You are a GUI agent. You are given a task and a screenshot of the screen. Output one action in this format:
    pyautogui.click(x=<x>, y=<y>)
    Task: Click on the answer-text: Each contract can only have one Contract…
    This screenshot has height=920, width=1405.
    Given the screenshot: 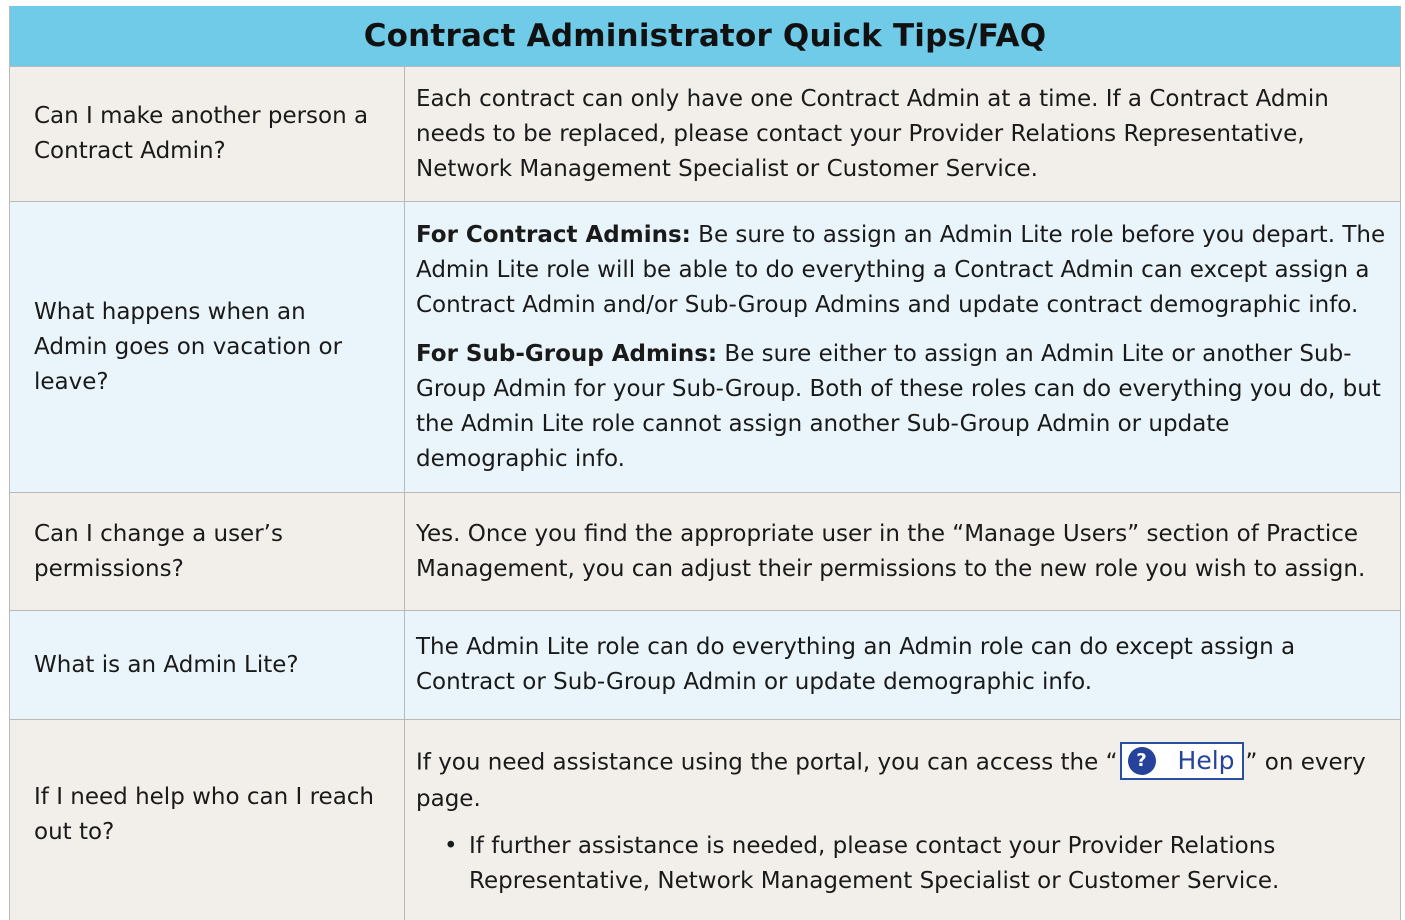 What is the action you would take?
    pyautogui.click(x=872, y=133)
    